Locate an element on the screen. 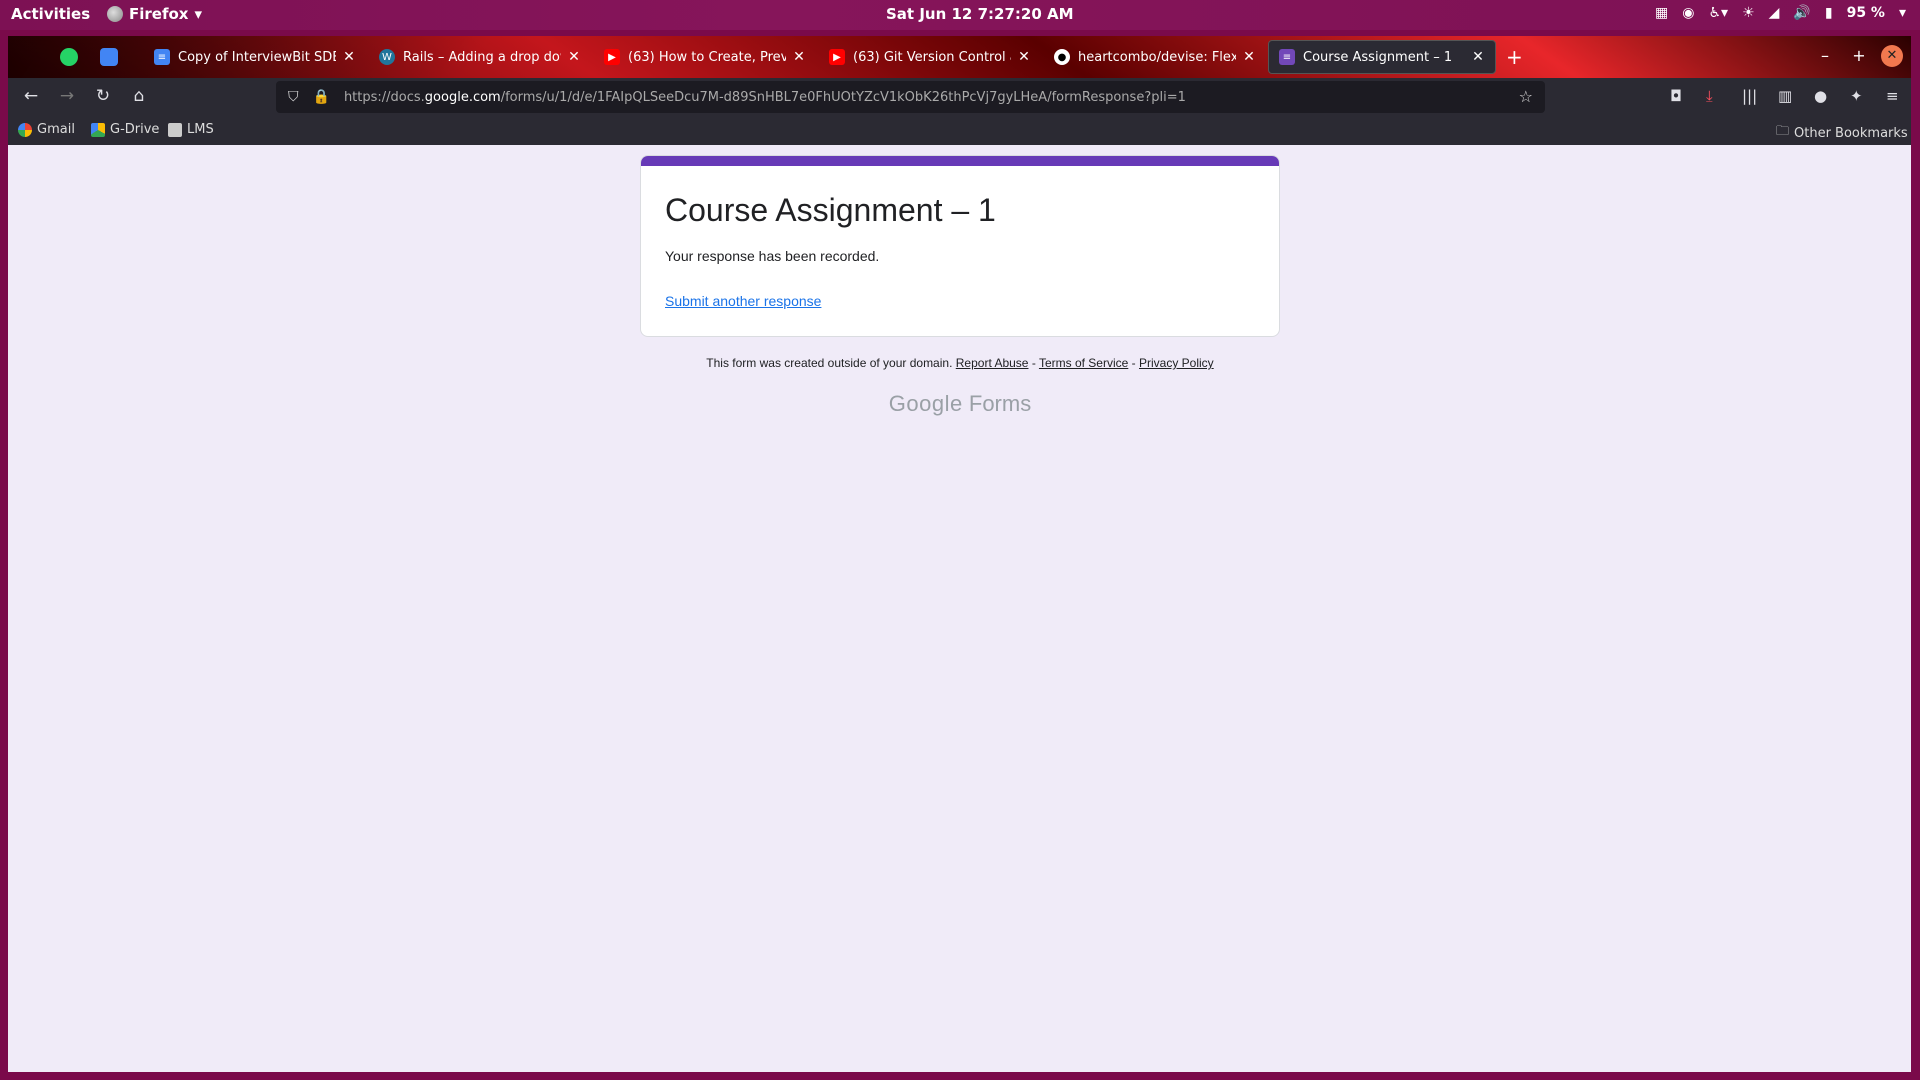 The width and height of the screenshot is (1920, 1080). folder-icon: 🗀 is located at coordinates (1783, 131).